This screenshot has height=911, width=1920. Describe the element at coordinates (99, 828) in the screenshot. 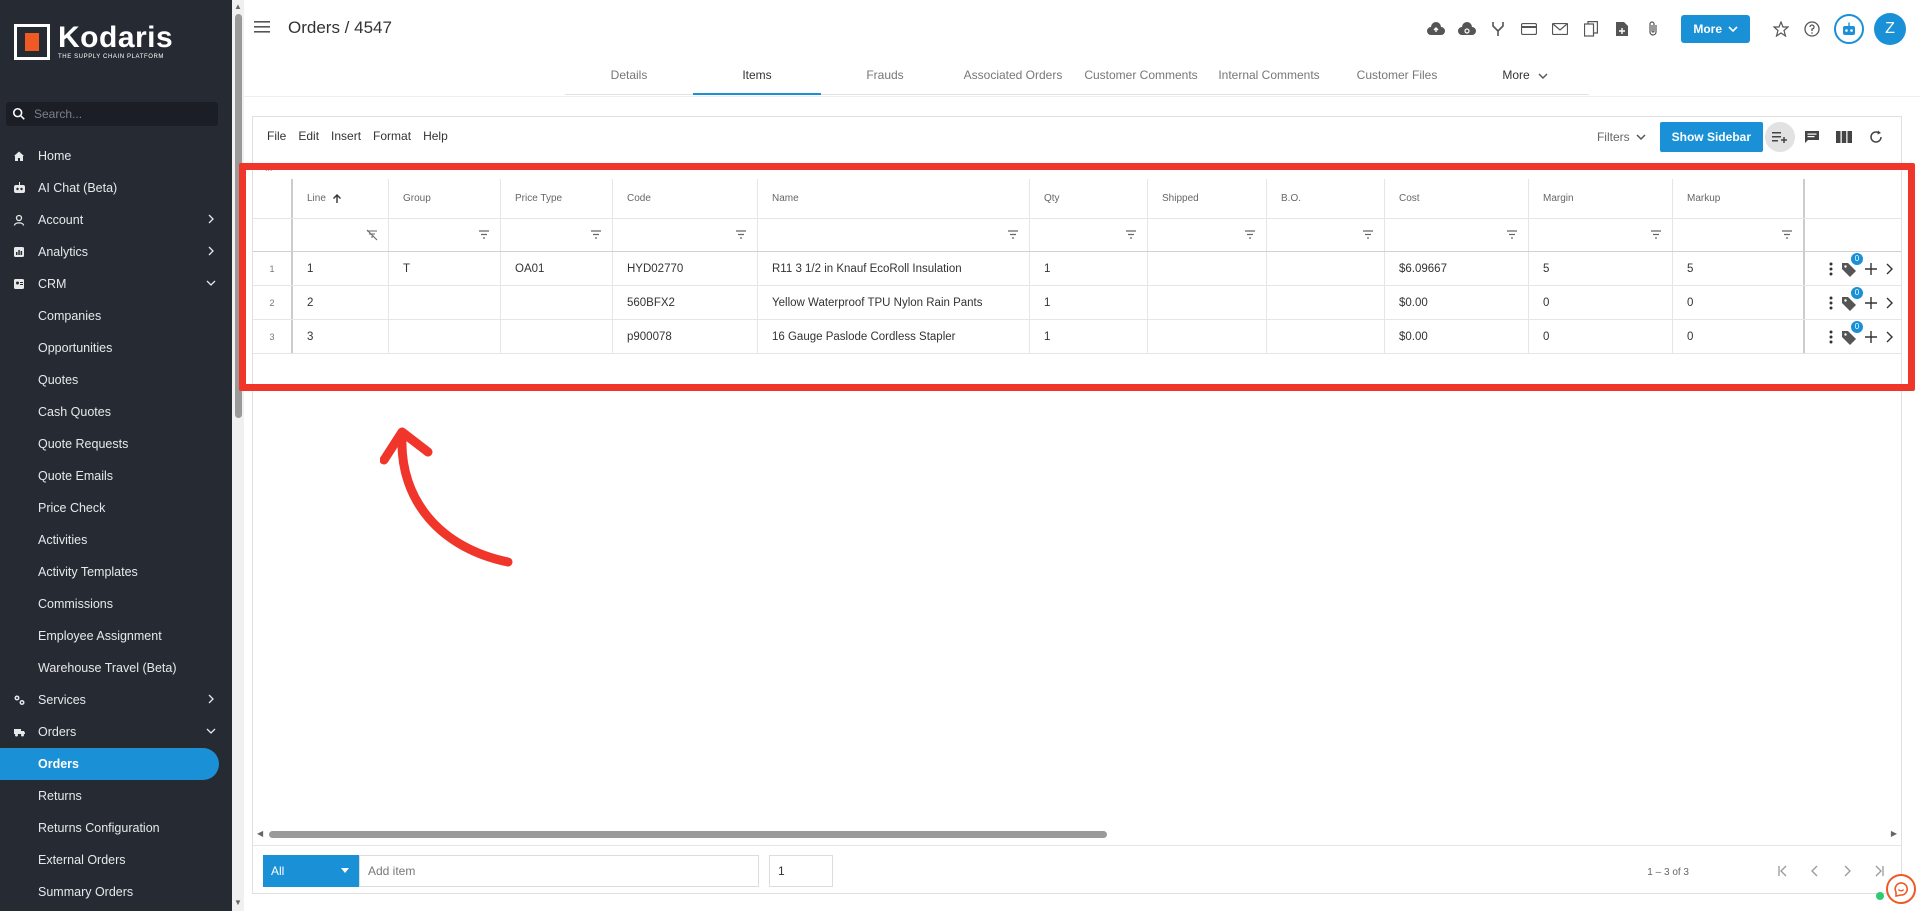

I see `sidebar-item-label: Returns Configuration` at that location.